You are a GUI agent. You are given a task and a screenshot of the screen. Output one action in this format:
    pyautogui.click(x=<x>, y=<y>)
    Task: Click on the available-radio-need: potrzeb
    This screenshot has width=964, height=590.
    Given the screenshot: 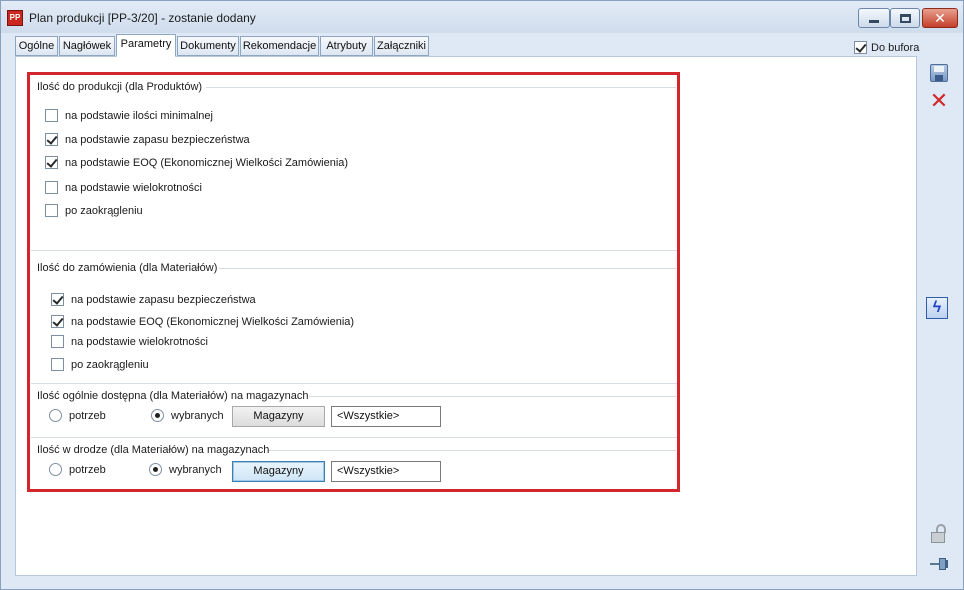 What is the action you would take?
    pyautogui.click(x=77, y=415)
    